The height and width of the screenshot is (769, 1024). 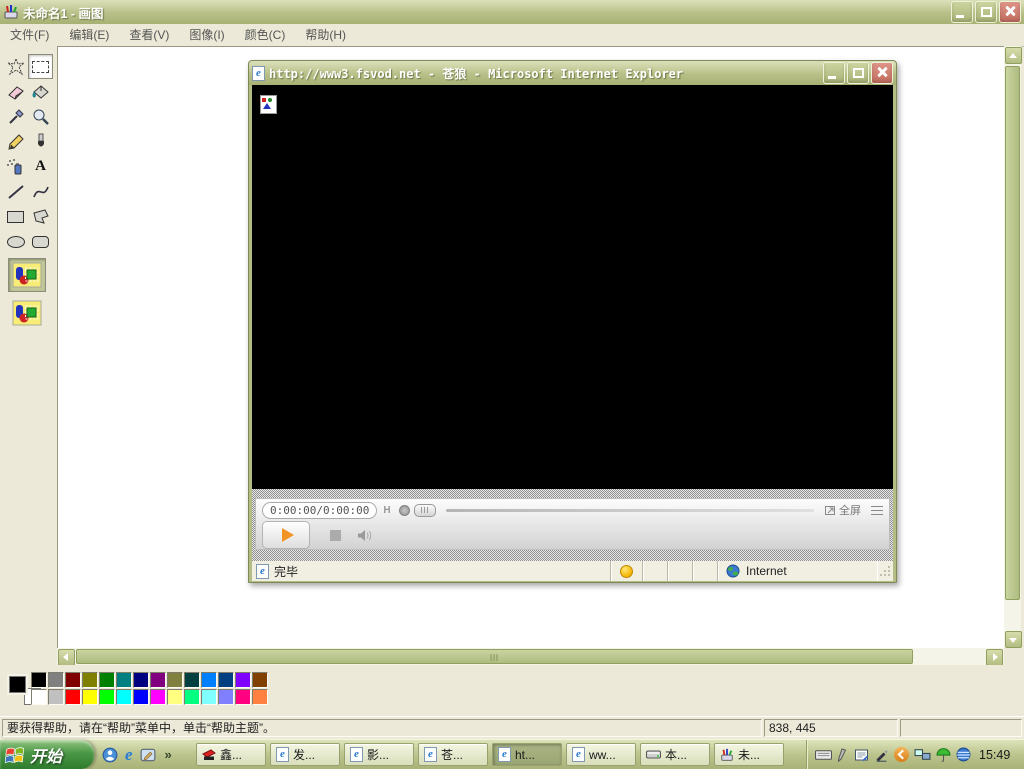 I want to click on menu-item-0: 文件(F), so click(x=29, y=35).